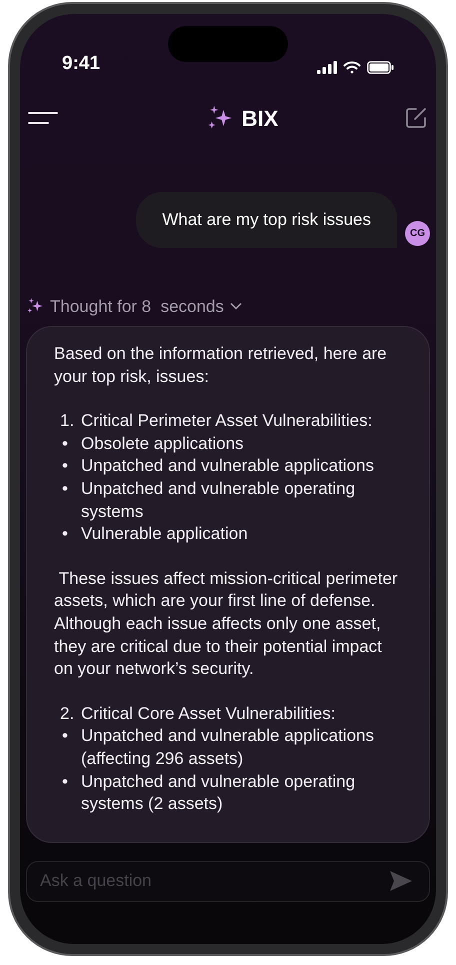 The image size is (456, 965). Describe the element at coordinates (226, 624) in the screenshot. I see `response-paragraph: These issues affect mission-critical perimeter assets, which are your first line of defense. Although each issue affects only one asset, they are critical due to their potential impact on your network’s security.` at that location.